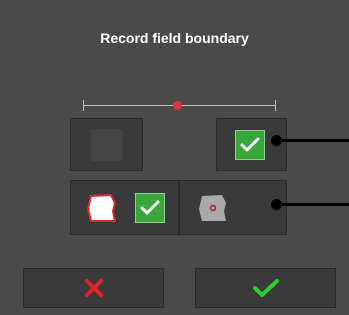 The image size is (349, 315). I want to click on blank-square-icon, so click(107, 145).